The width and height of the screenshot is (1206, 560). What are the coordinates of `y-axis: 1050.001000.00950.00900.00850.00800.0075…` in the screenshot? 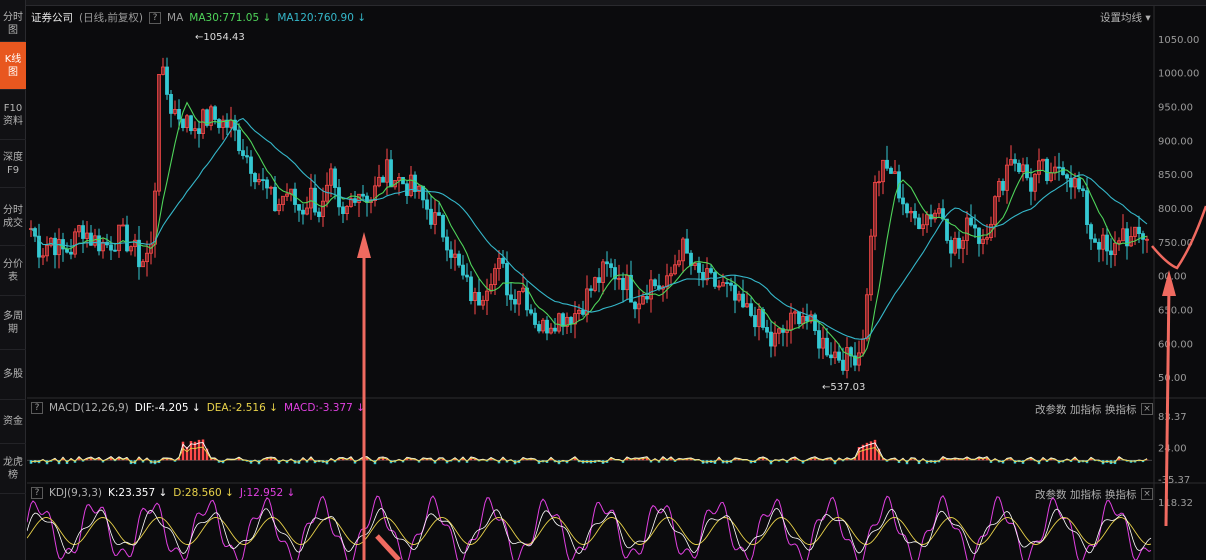 It's located at (1178, 272).